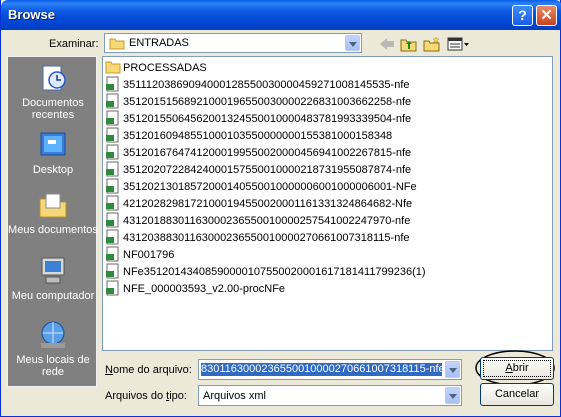 The width and height of the screenshot is (561, 417). What do you see at coordinates (459, 44) in the screenshot?
I see `view-menu-icon` at bounding box center [459, 44].